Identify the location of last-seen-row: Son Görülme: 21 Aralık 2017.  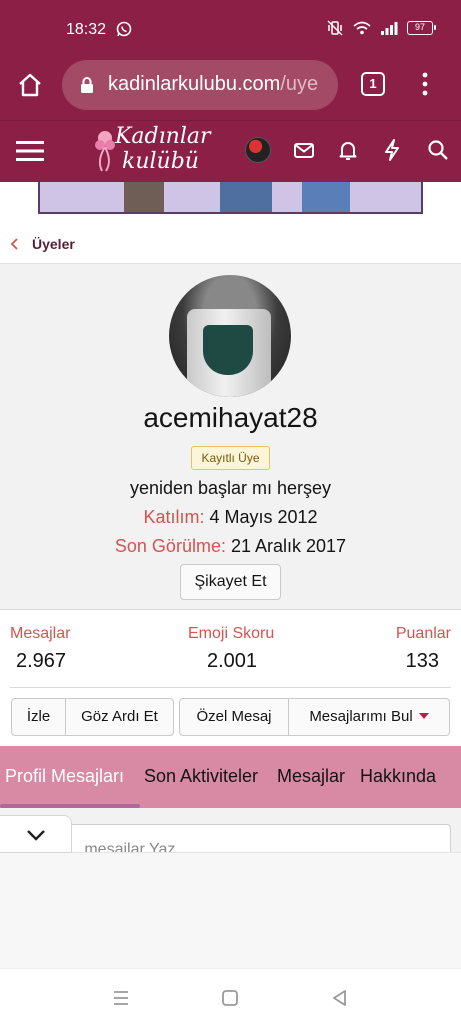
(230, 546).